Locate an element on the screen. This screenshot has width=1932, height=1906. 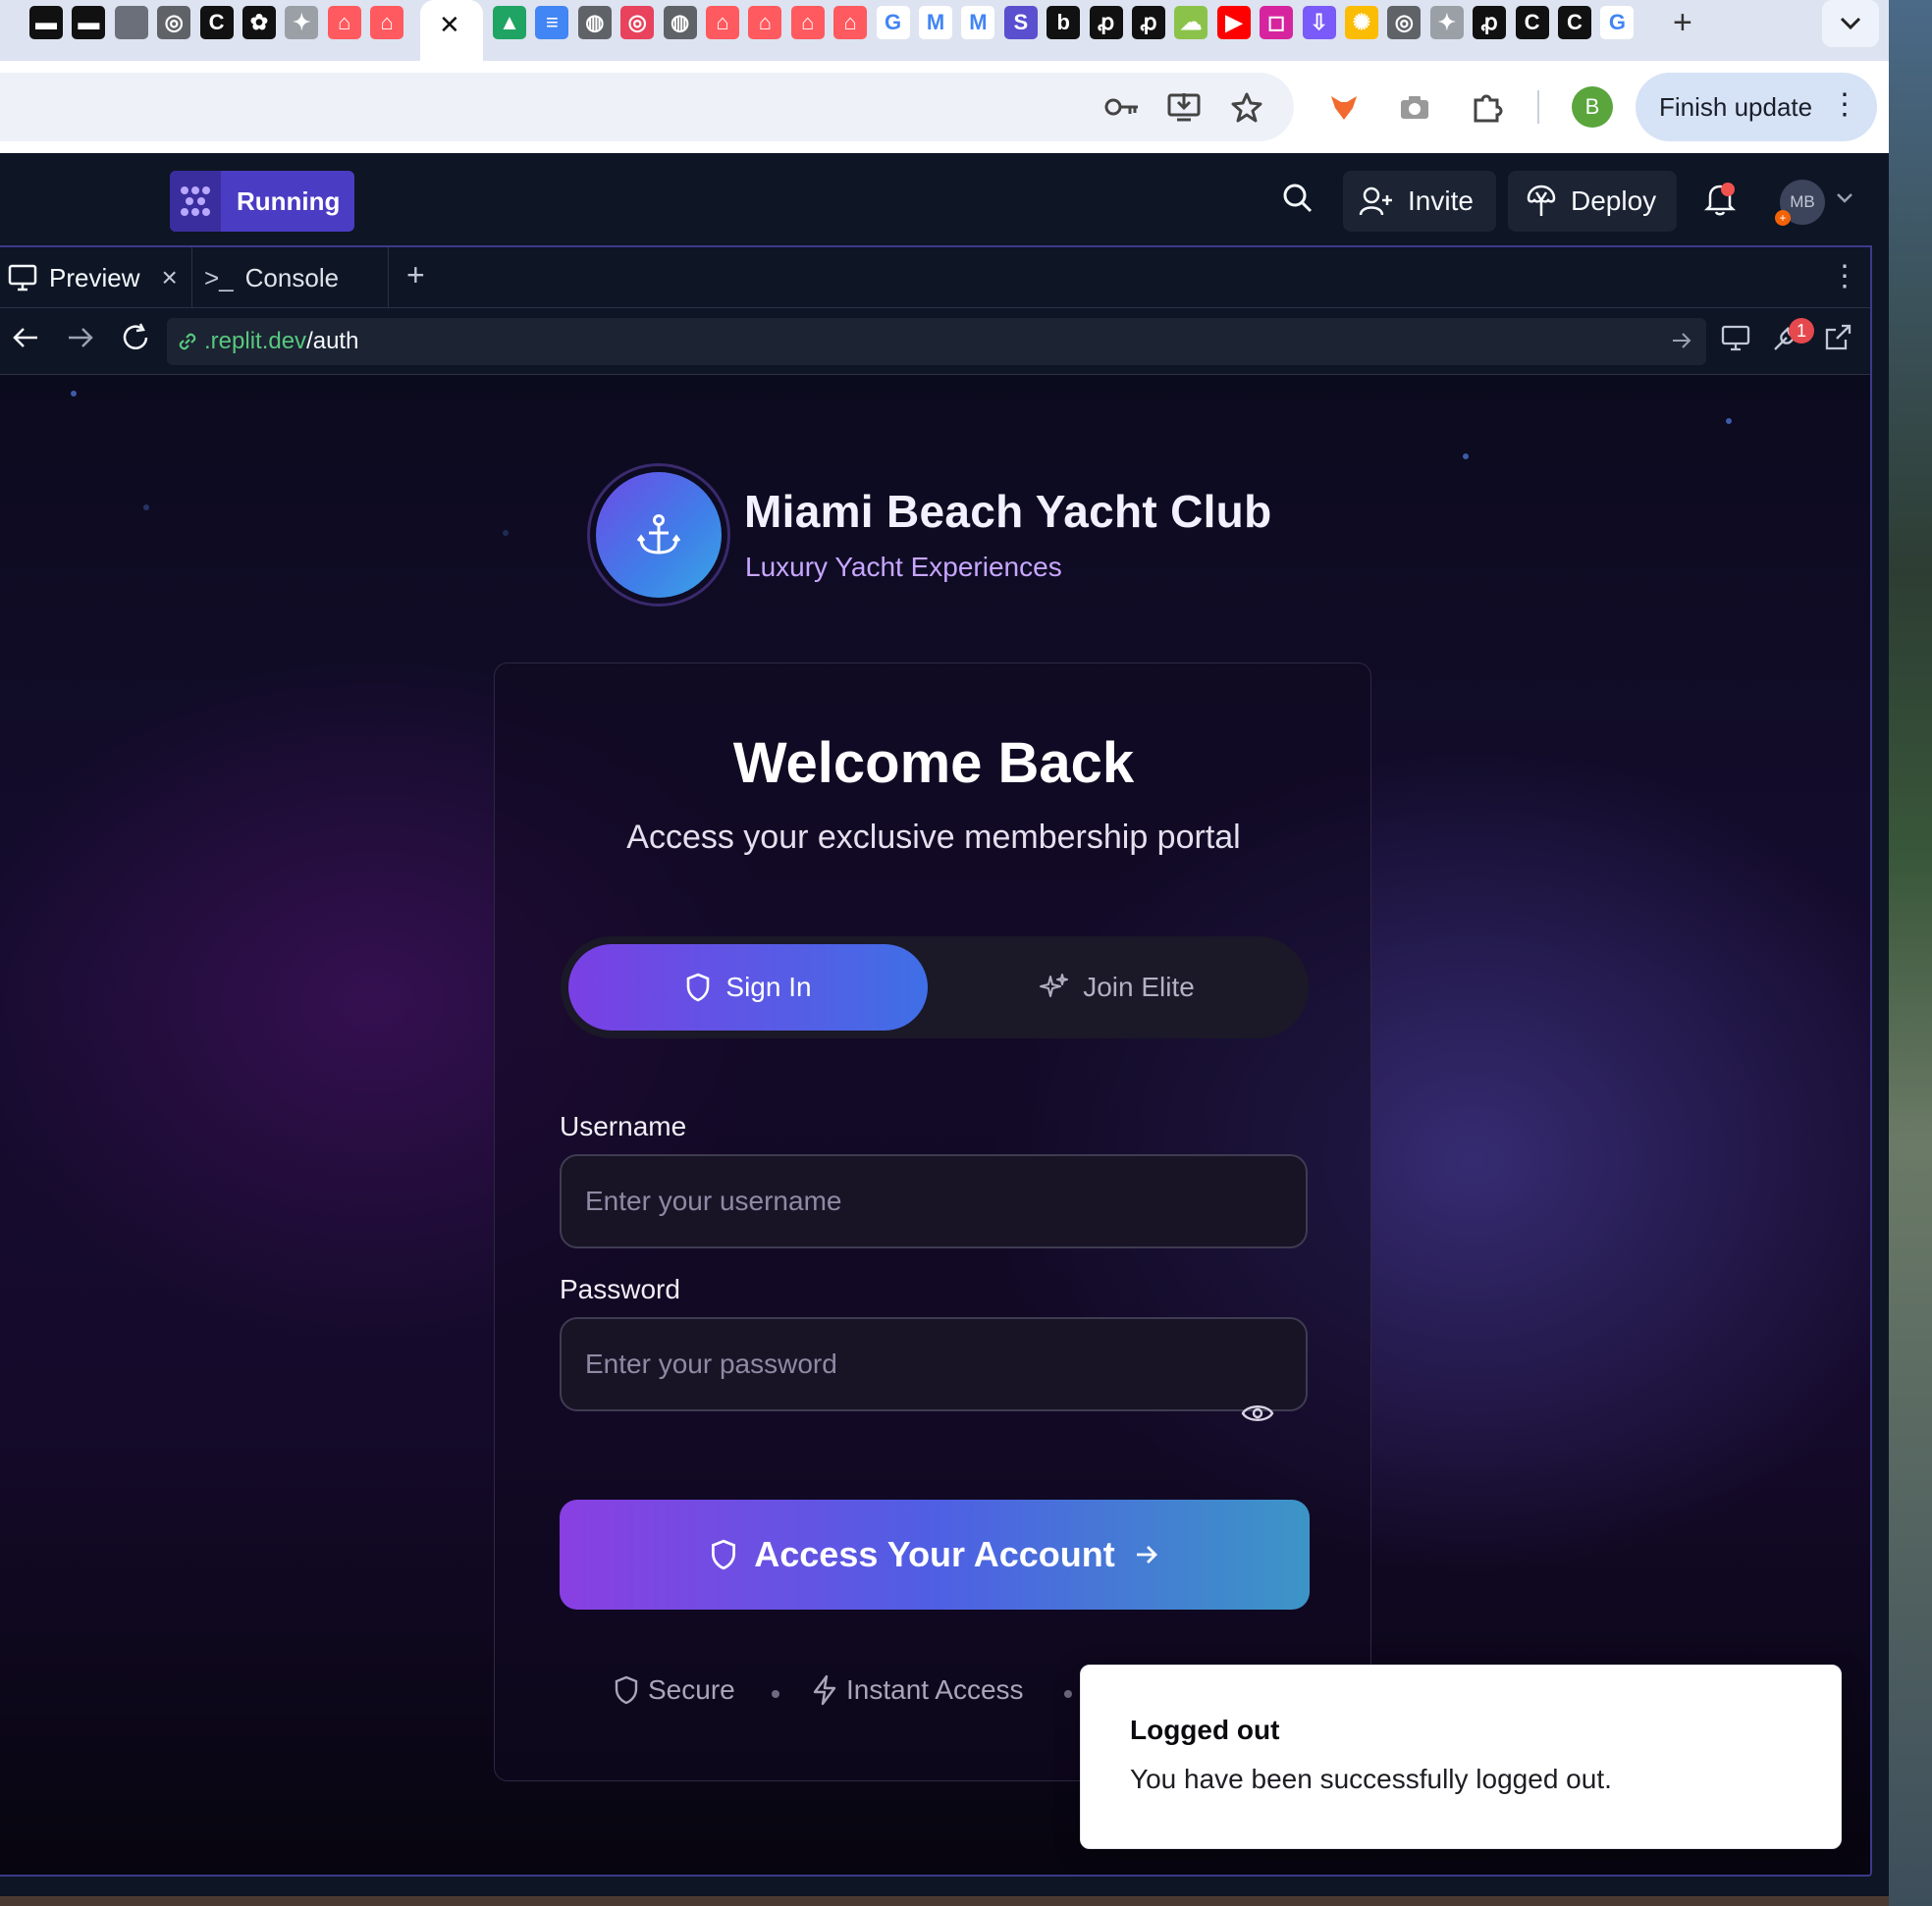
go-arrow-icon is located at coordinates (1681, 341).